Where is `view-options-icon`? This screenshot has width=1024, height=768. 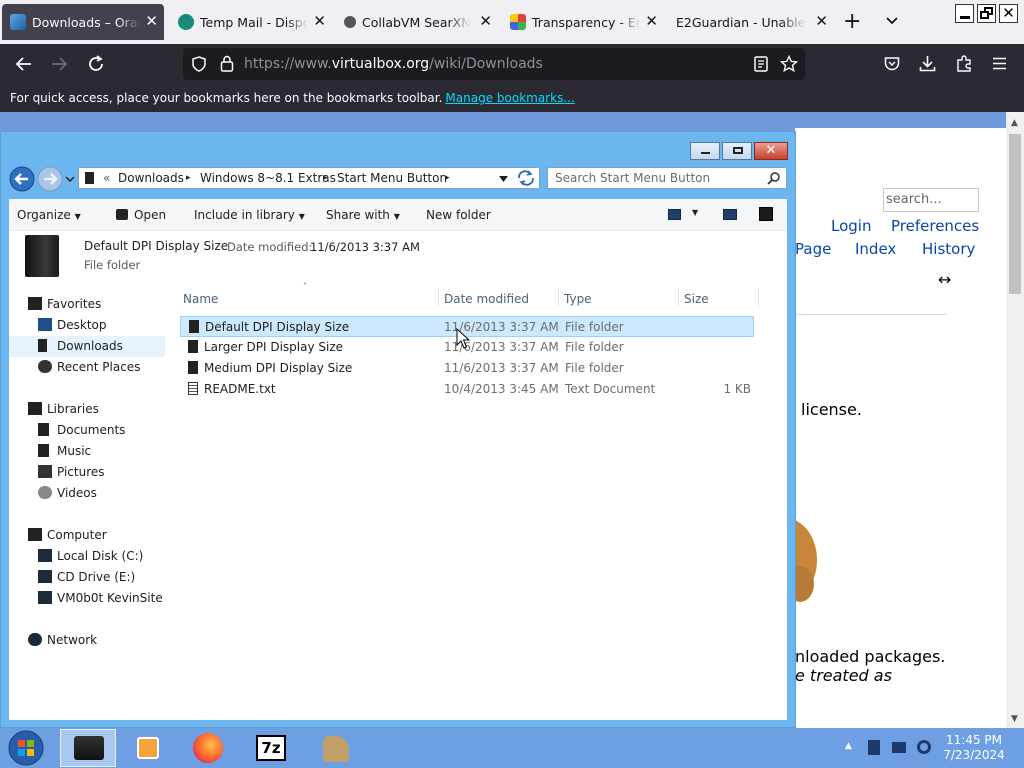
view-options-icon is located at coordinates (674, 214).